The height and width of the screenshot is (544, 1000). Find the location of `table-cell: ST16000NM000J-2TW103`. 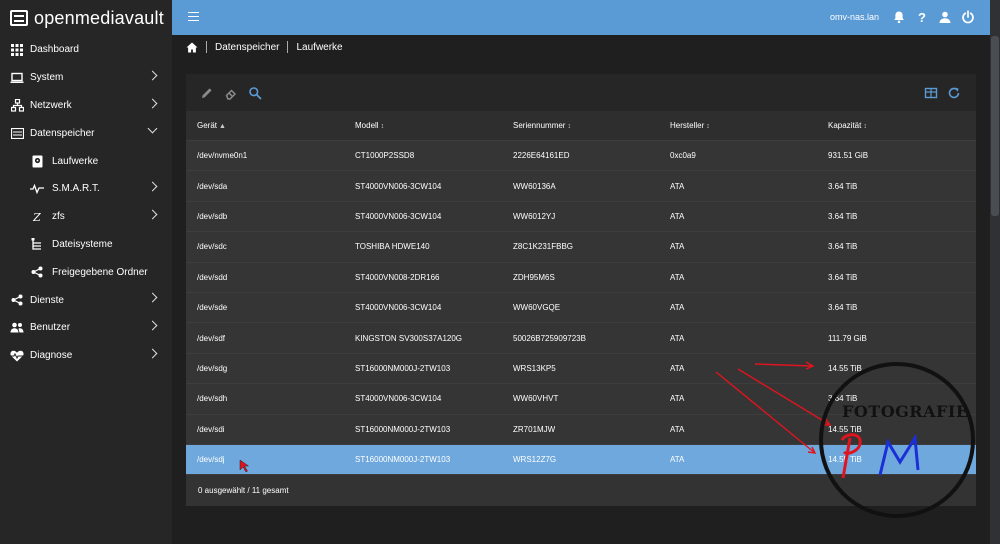

table-cell: ST16000NM000J-2TW103 is located at coordinates (403, 460).